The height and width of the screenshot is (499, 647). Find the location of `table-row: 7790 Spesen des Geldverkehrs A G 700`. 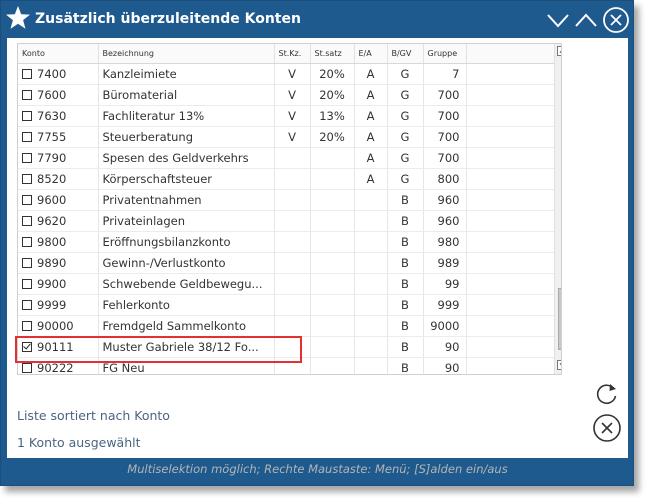

table-row: 7790 Spesen des Geldverkehrs A G 700 is located at coordinates (286, 158).